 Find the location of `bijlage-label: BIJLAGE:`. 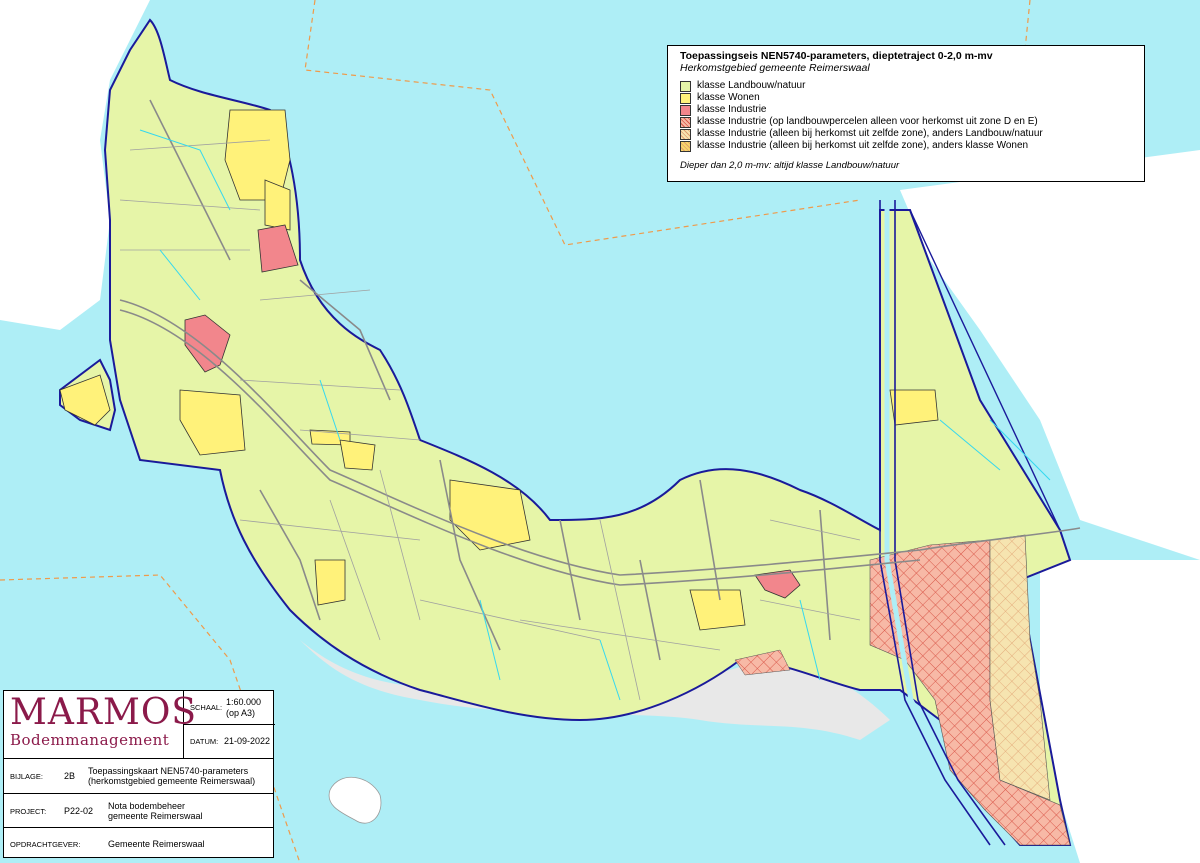

bijlage-label: BIJLAGE: is located at coordinates (26, 776).